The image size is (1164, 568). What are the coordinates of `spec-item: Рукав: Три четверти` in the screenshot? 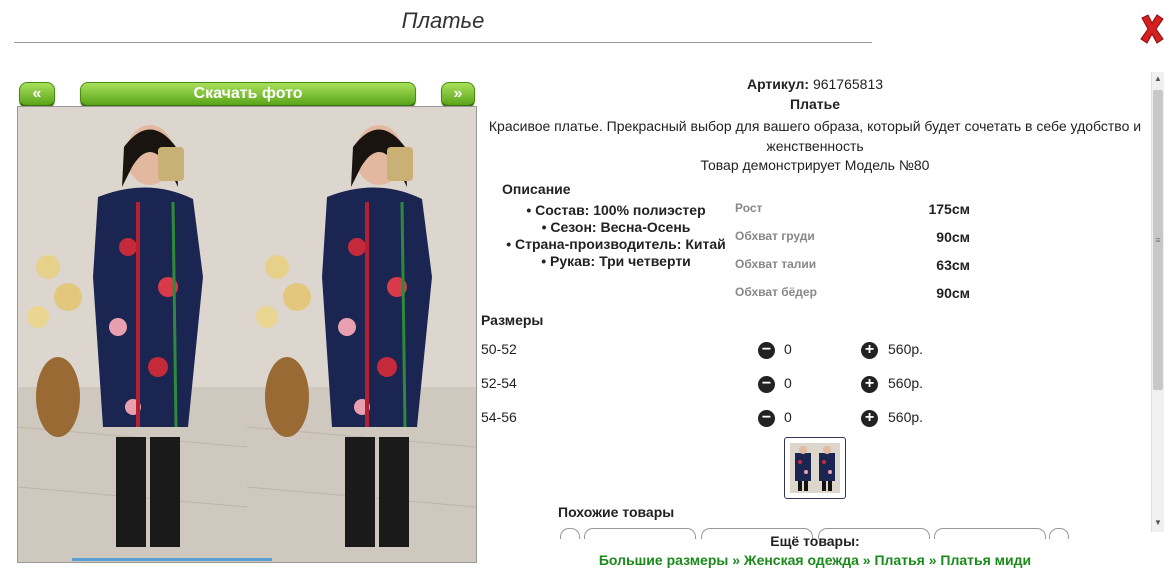 It's located at (616, 261).